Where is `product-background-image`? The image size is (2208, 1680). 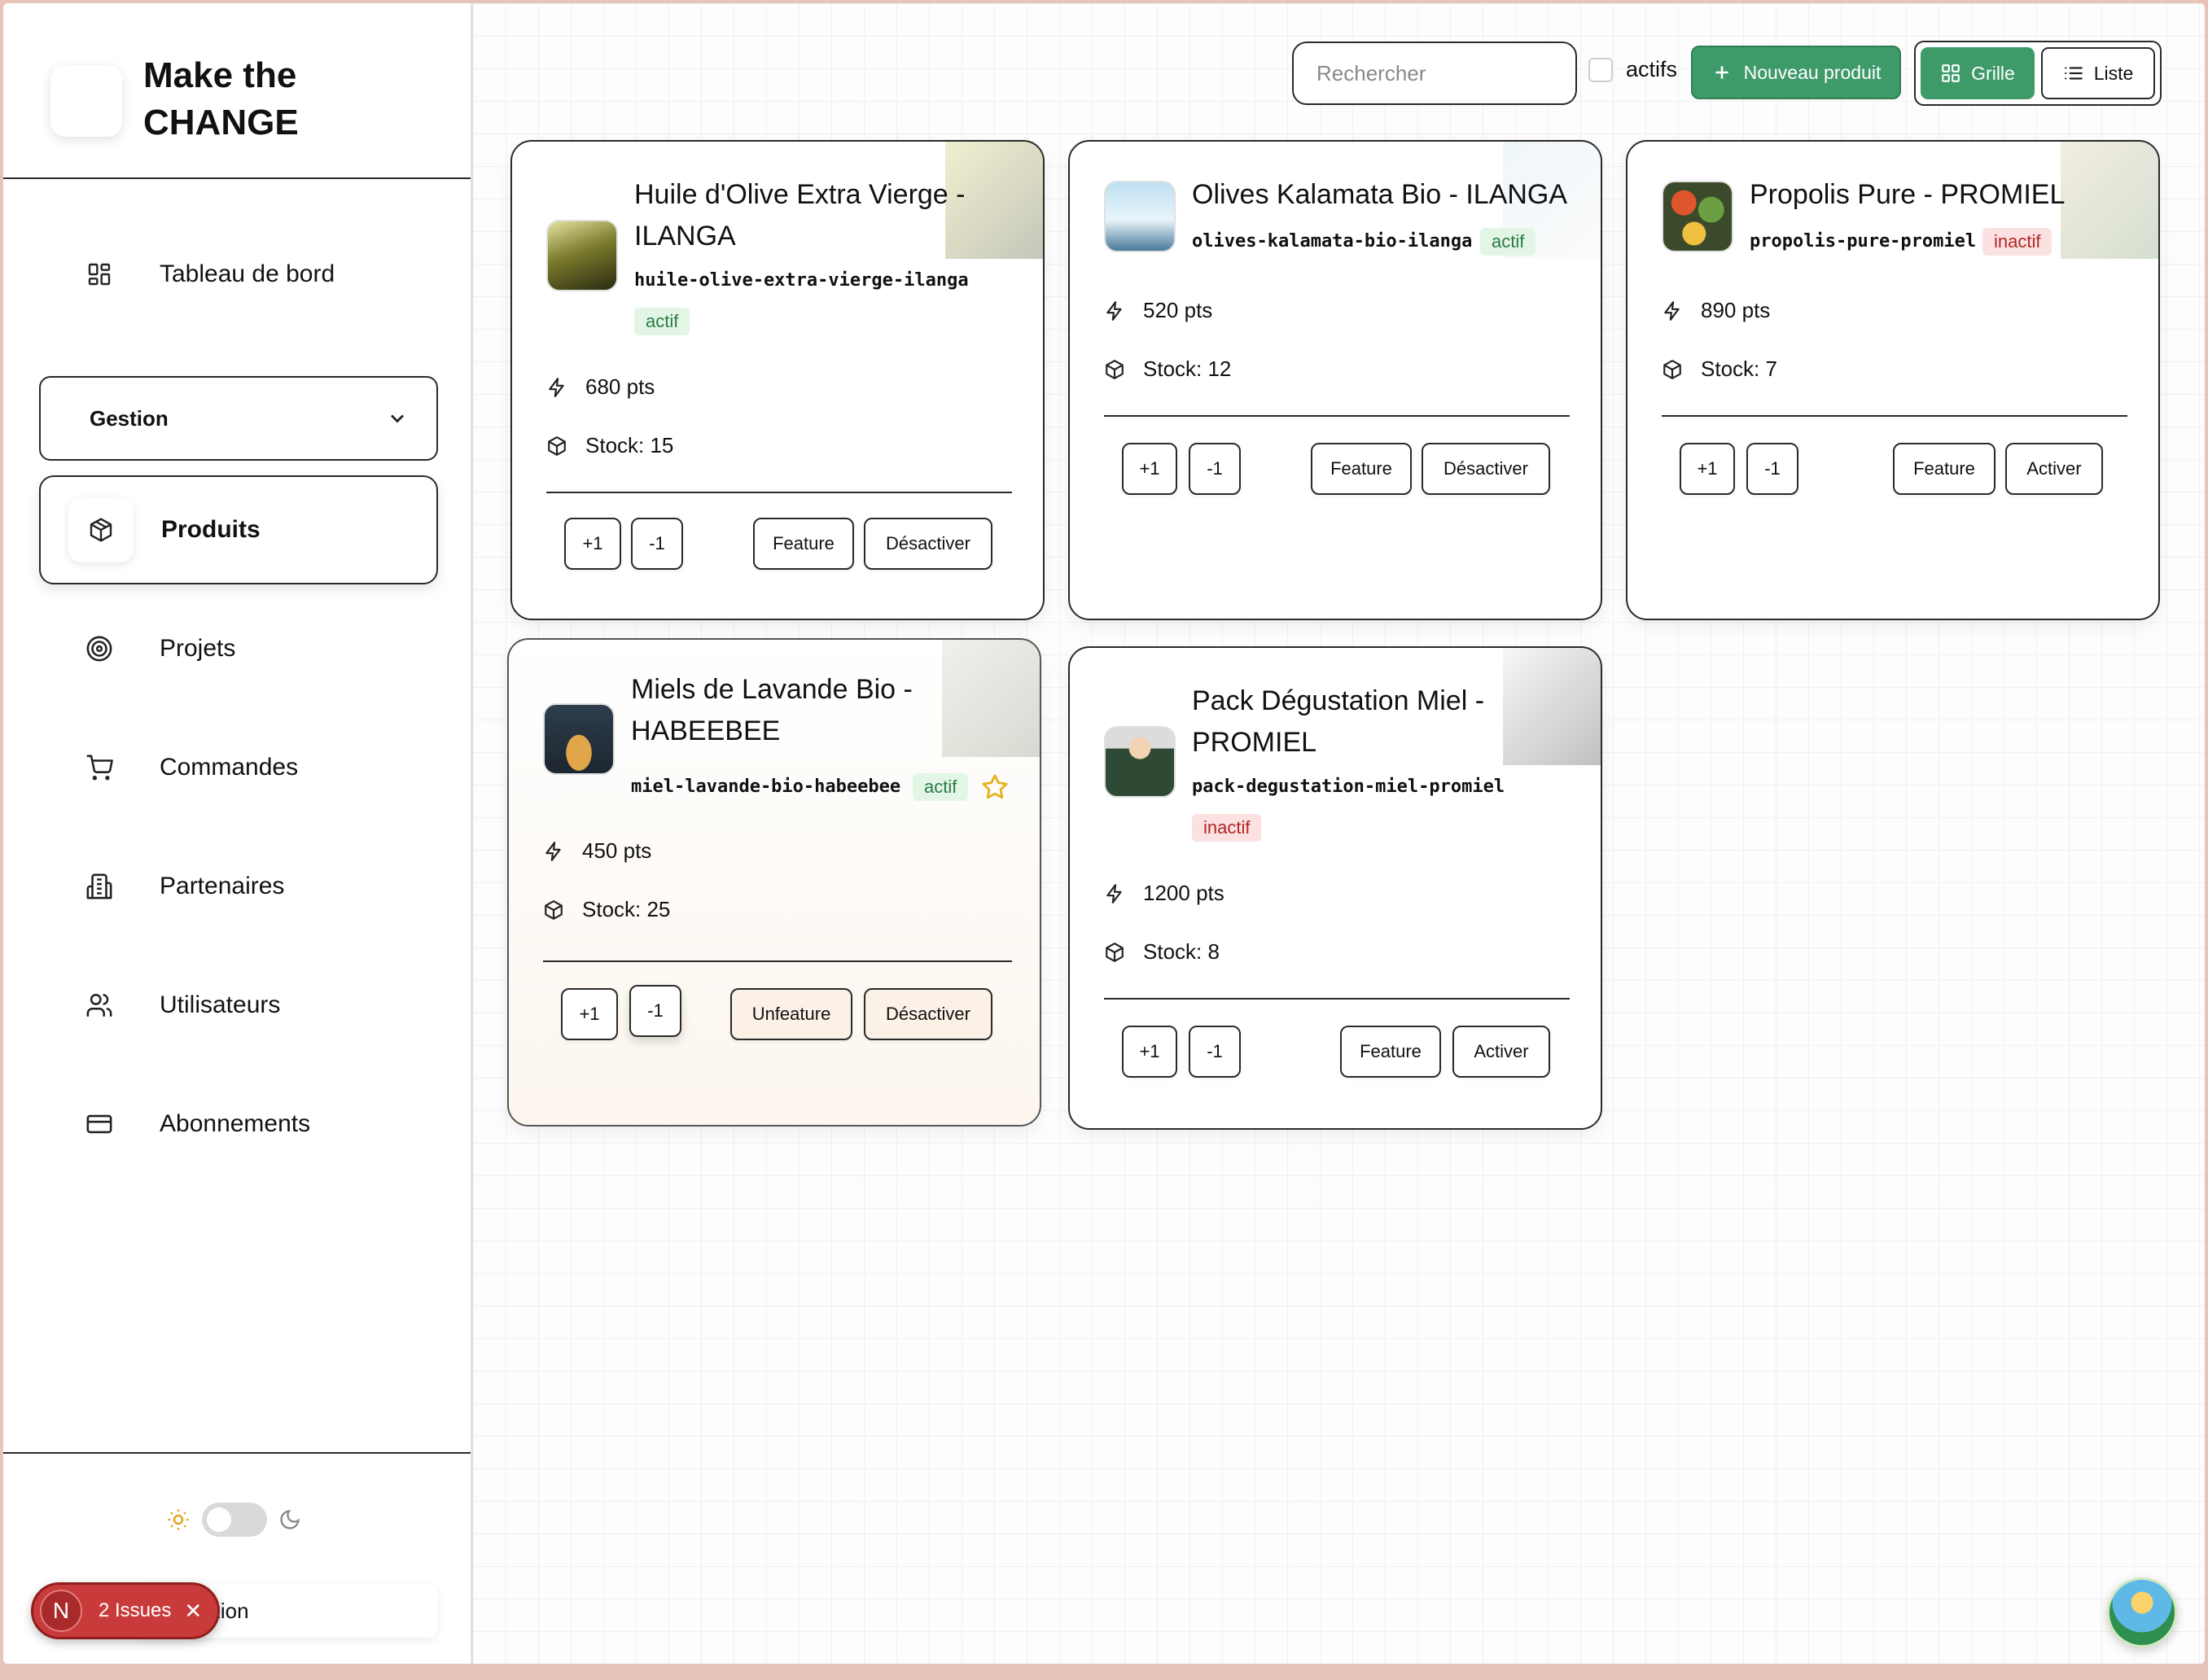 product-background-image is located at coordinates (991, 699).